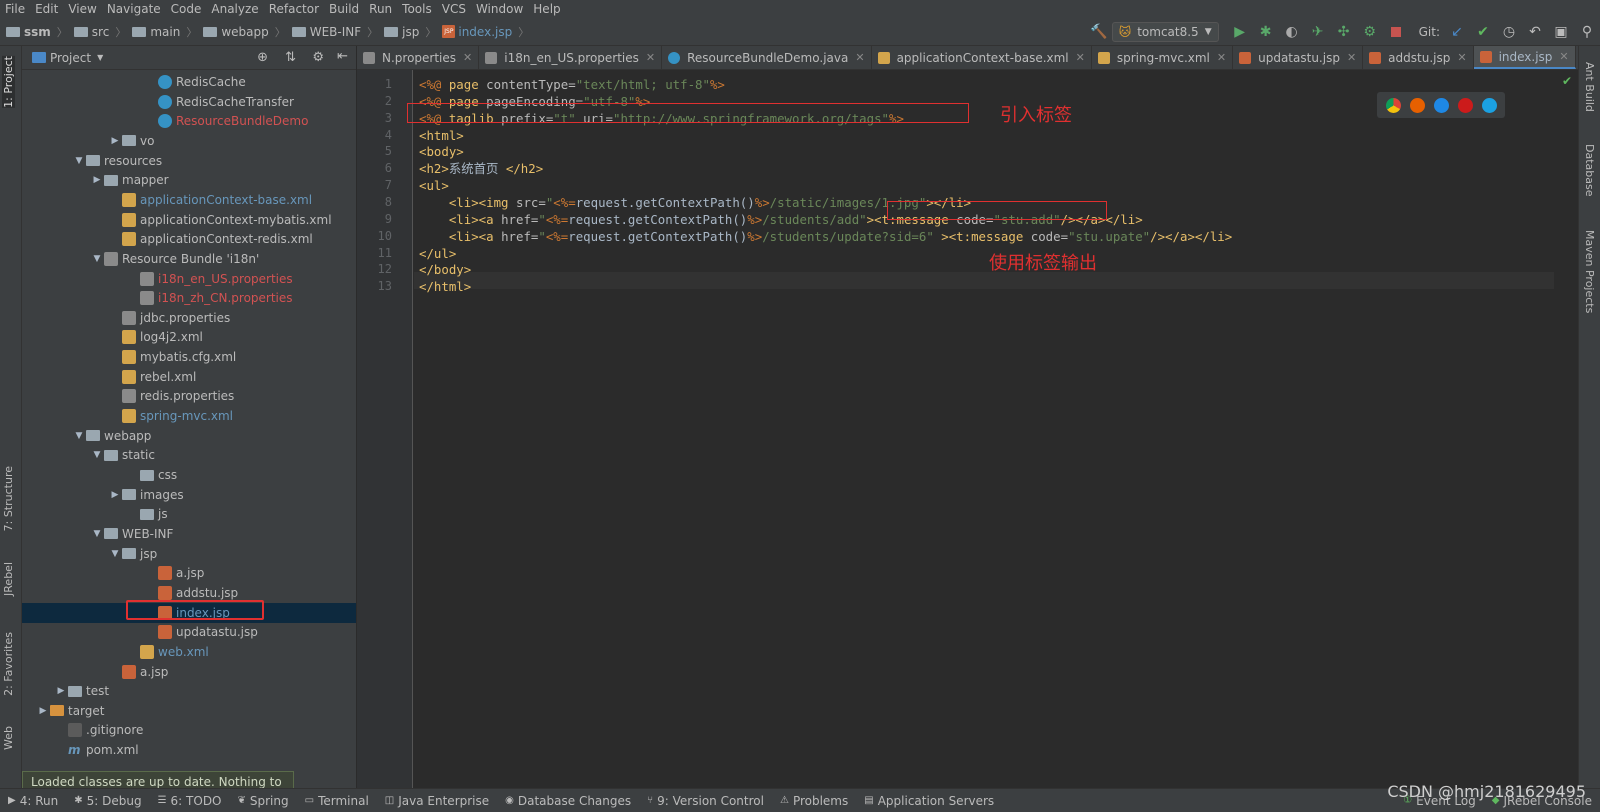  I want to click on search-icon: ⚲, so click(1587, 32).